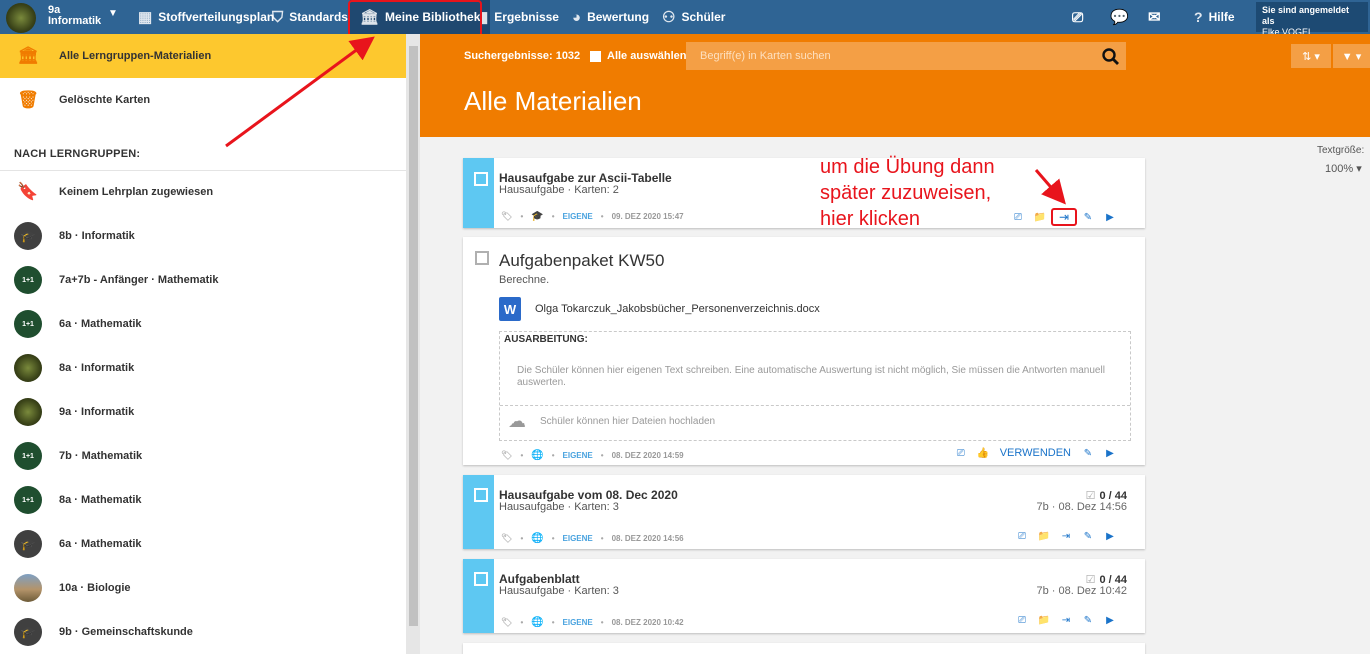 This screenshot has width=1370, height=654. What do you see at coordinates (203, 588) in the screenshot?
I see `sidebar-item-group: 10a · Biologie` at bounding box center [203, 588].